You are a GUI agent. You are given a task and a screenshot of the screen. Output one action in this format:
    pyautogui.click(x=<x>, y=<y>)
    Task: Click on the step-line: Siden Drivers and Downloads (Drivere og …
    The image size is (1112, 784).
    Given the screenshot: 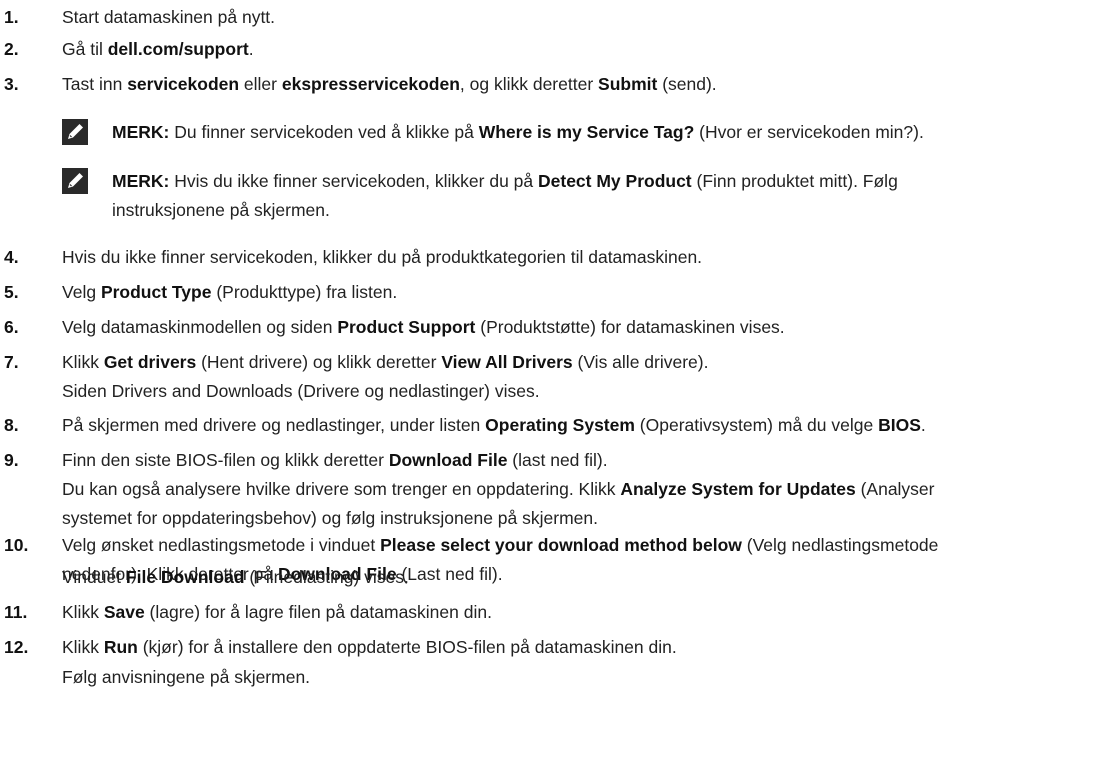 What is the action you would take?
    pyautogui.click(x=556, y=391)
    